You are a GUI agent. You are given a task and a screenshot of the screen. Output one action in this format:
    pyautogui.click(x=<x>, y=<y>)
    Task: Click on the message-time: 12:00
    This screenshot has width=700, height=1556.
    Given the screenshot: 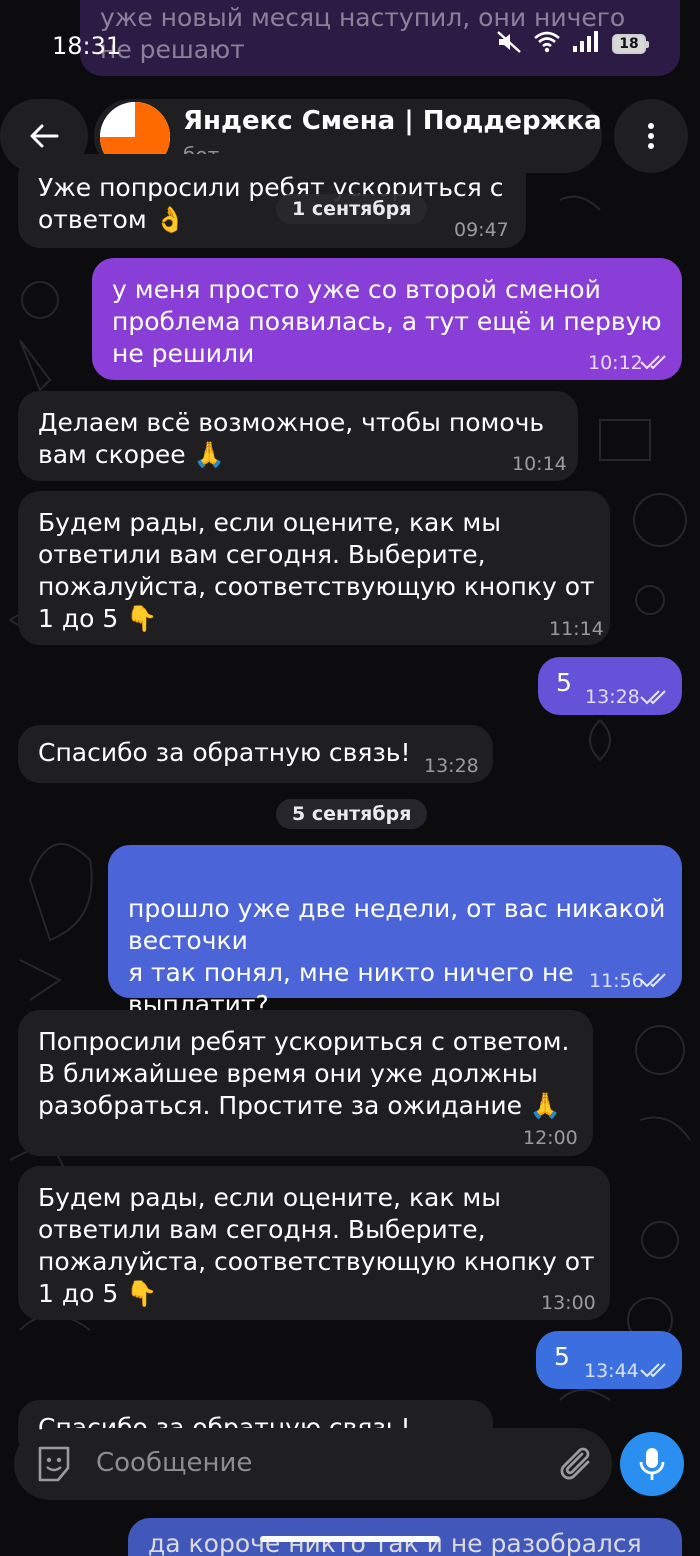 What is the action you would take?
    pyautogui.click(x=550, y=1138)
    